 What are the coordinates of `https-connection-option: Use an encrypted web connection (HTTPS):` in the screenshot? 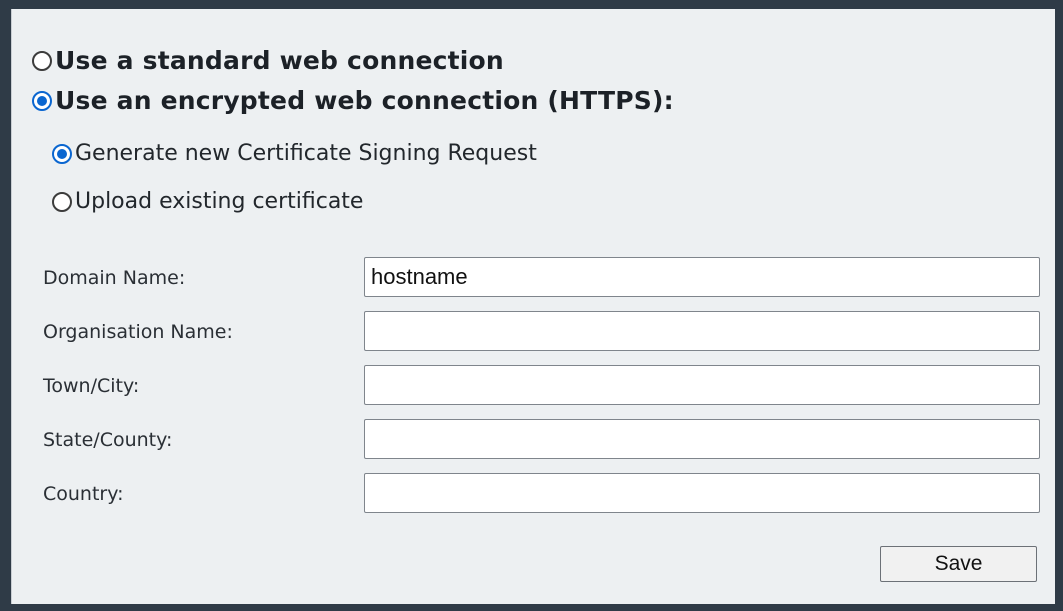 It's located at (353, 100).